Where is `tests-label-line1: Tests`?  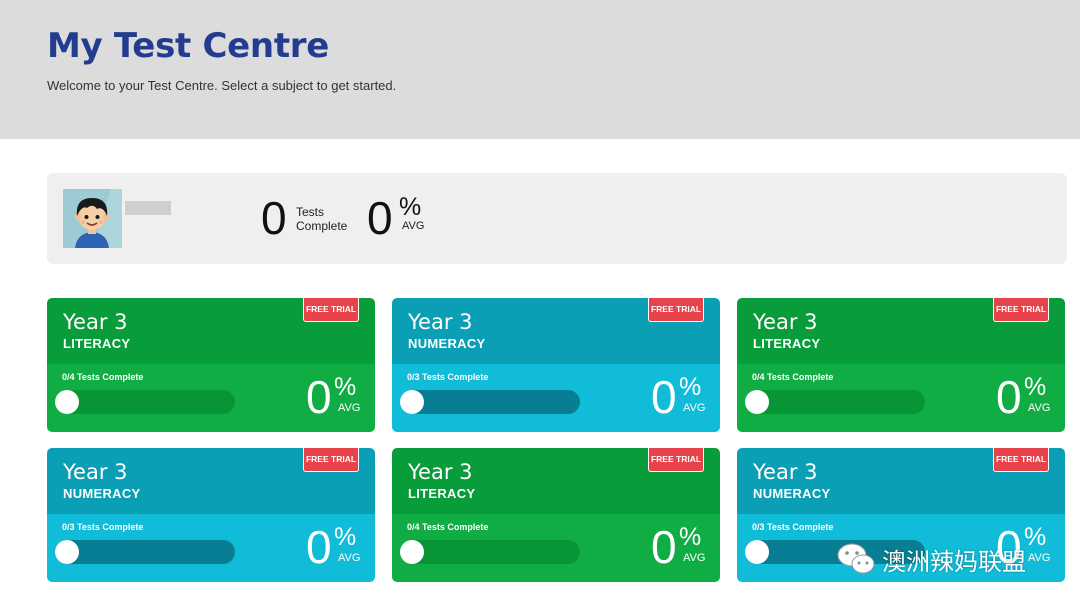 tests-label-line1: Tests is located at coordinates (310, 212).